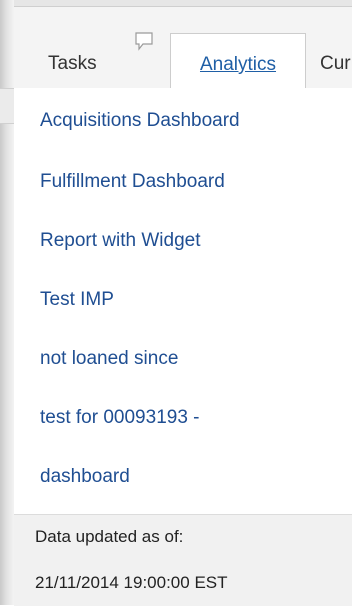 This screenshot has height=606, width=352. I want to click on menu-item-test-imp: Test IMP, so click(77, 300).